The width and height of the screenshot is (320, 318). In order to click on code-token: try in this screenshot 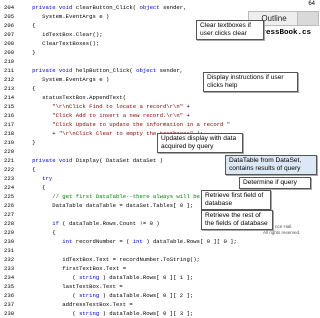, I will do `click(37, 178)`.